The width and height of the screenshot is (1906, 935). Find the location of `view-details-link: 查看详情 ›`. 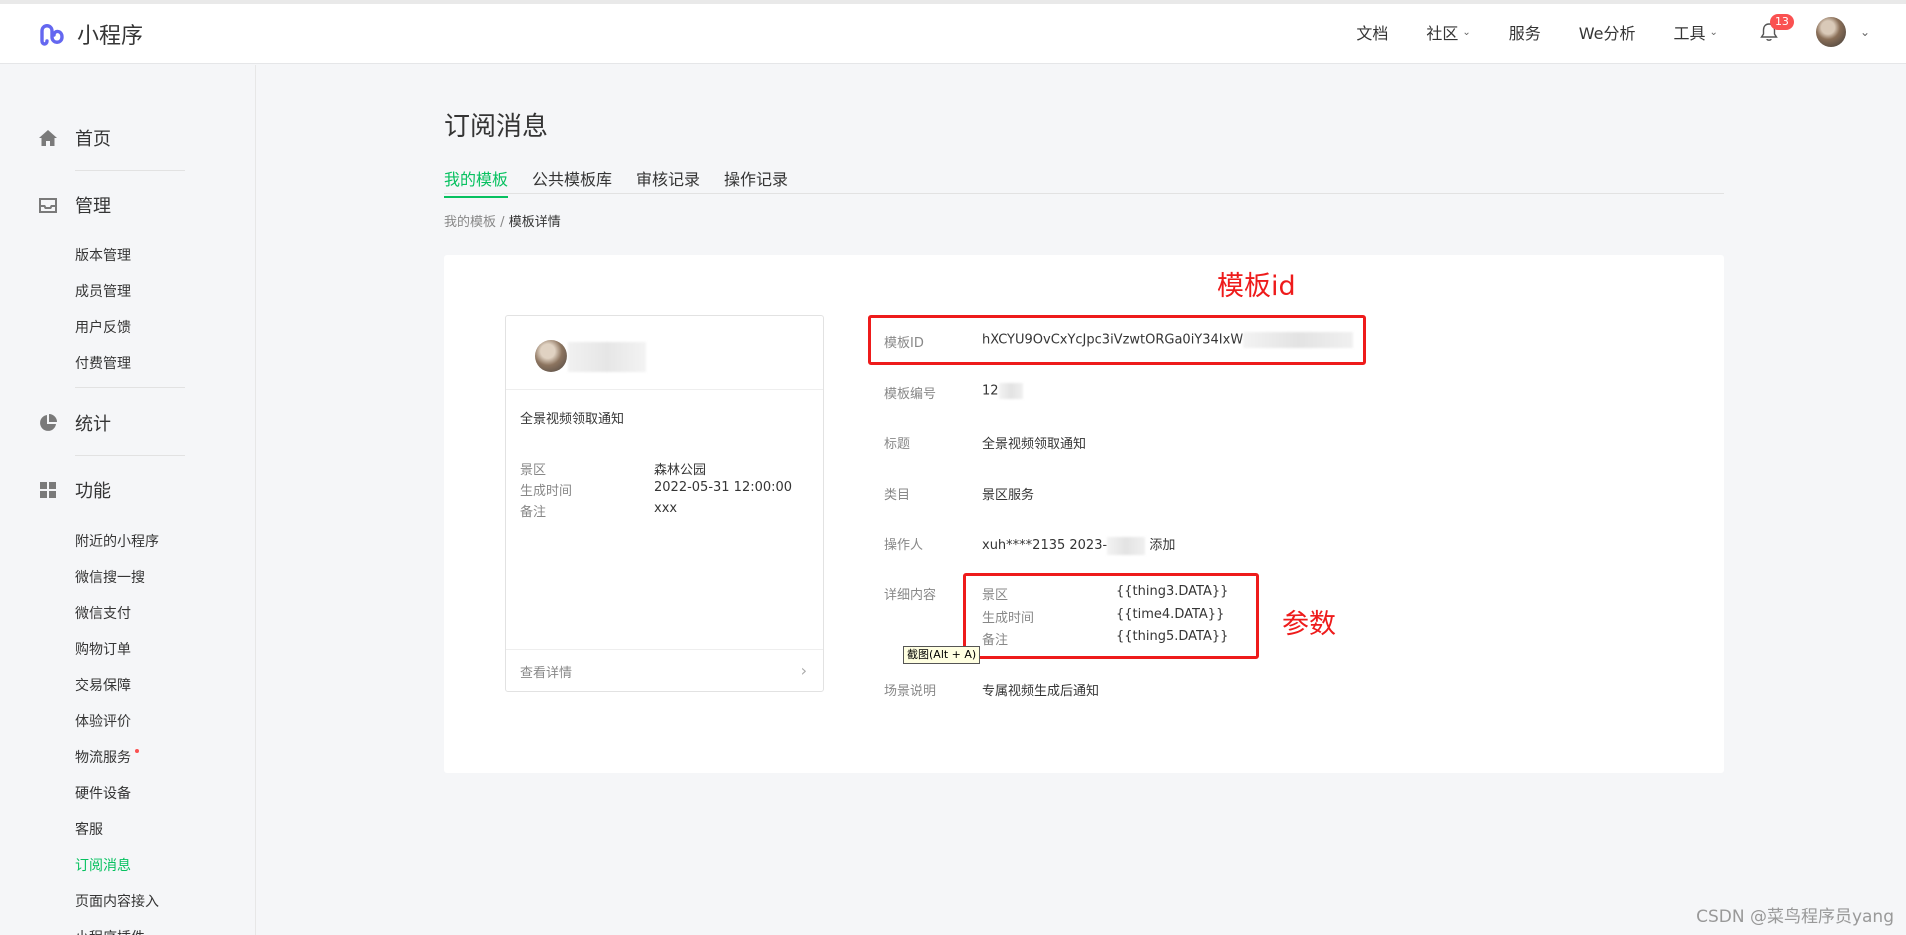

view-details-link: 查看详情 › is located at coordinates (664, 670).